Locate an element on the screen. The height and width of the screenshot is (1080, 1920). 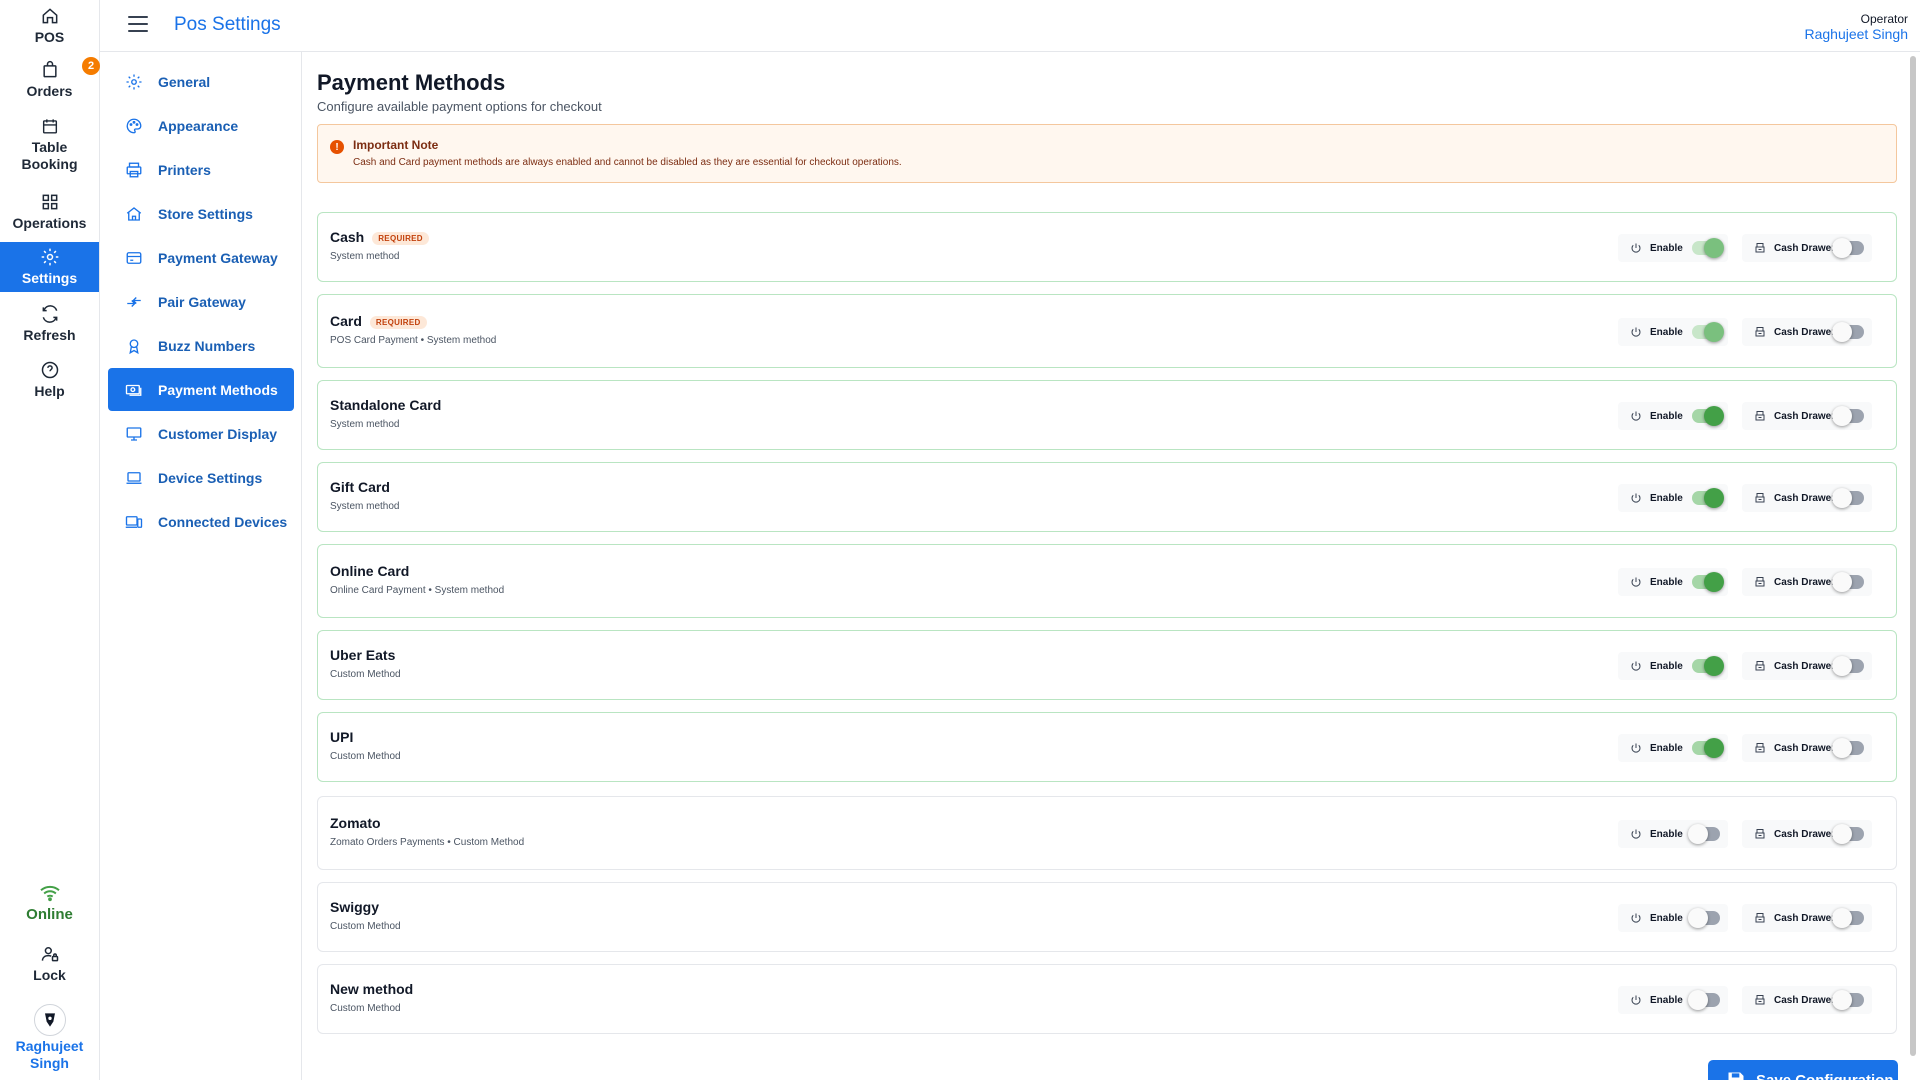
top-bar: Pos Settings Operator Raghujeet Singh is located at coordinates (1010, 26).